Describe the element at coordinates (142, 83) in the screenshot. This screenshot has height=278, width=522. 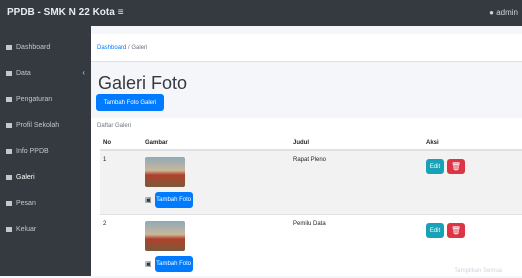
I see `page-title: Galeri Foto` at that location.